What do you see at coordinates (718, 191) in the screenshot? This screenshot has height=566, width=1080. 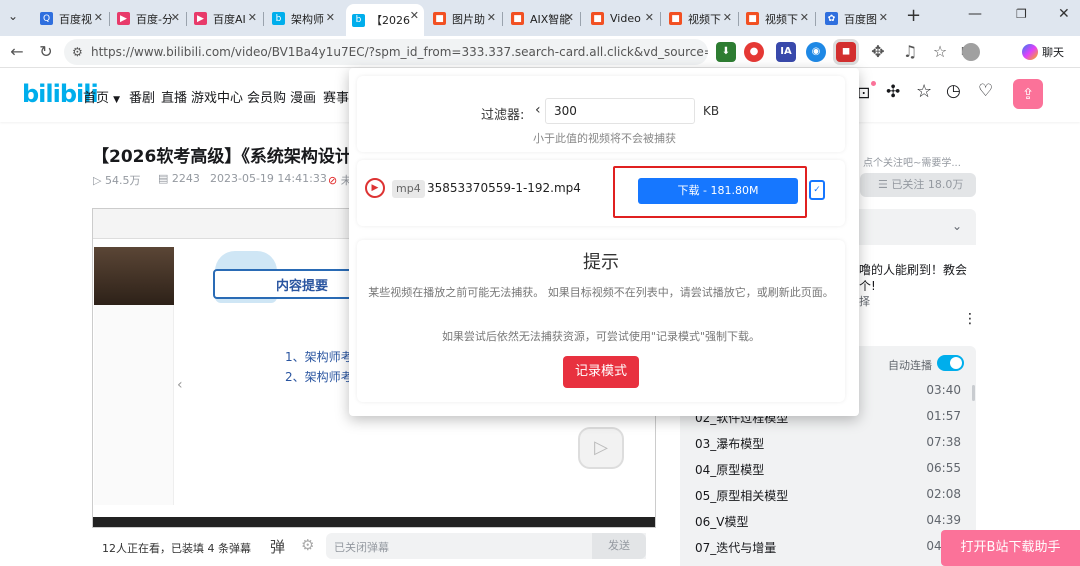 I see `download-button: 下载 - 181.80M` at bounding box center [718, 191].